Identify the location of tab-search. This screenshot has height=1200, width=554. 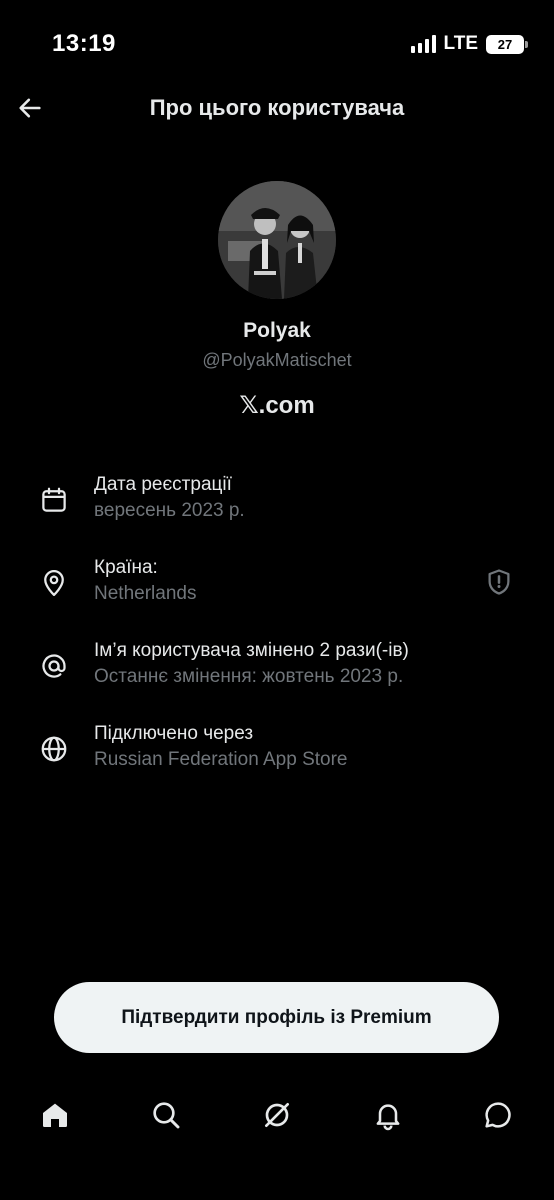
(166, 1115).